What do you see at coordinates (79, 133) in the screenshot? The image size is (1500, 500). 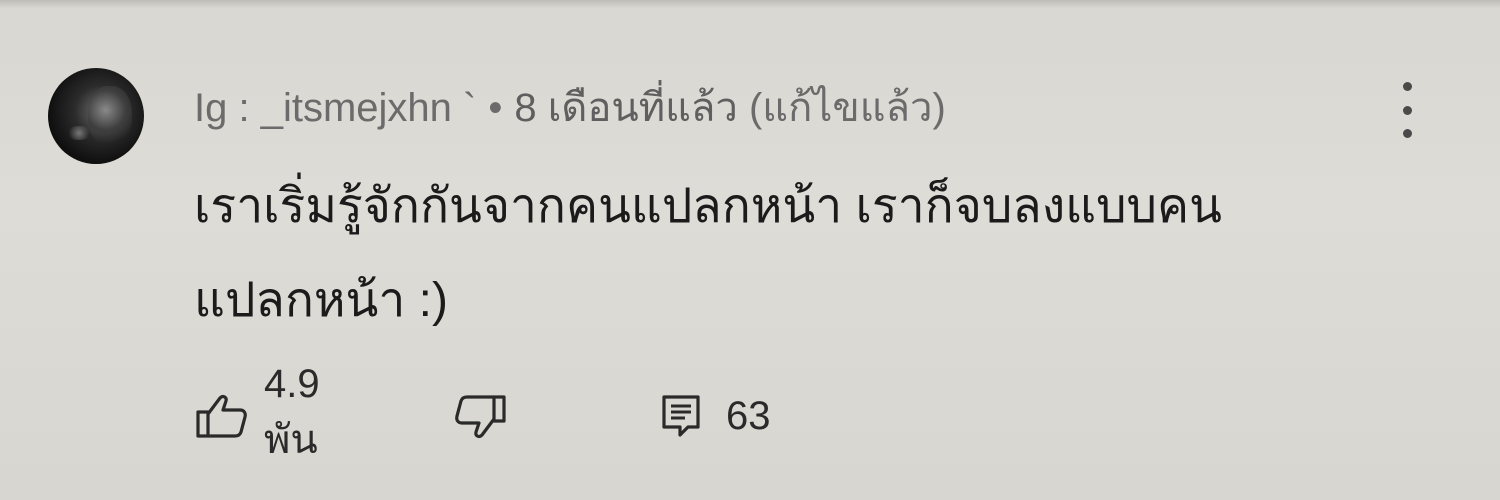 I see `avatar-highlight` at bounding box center [79, 133].